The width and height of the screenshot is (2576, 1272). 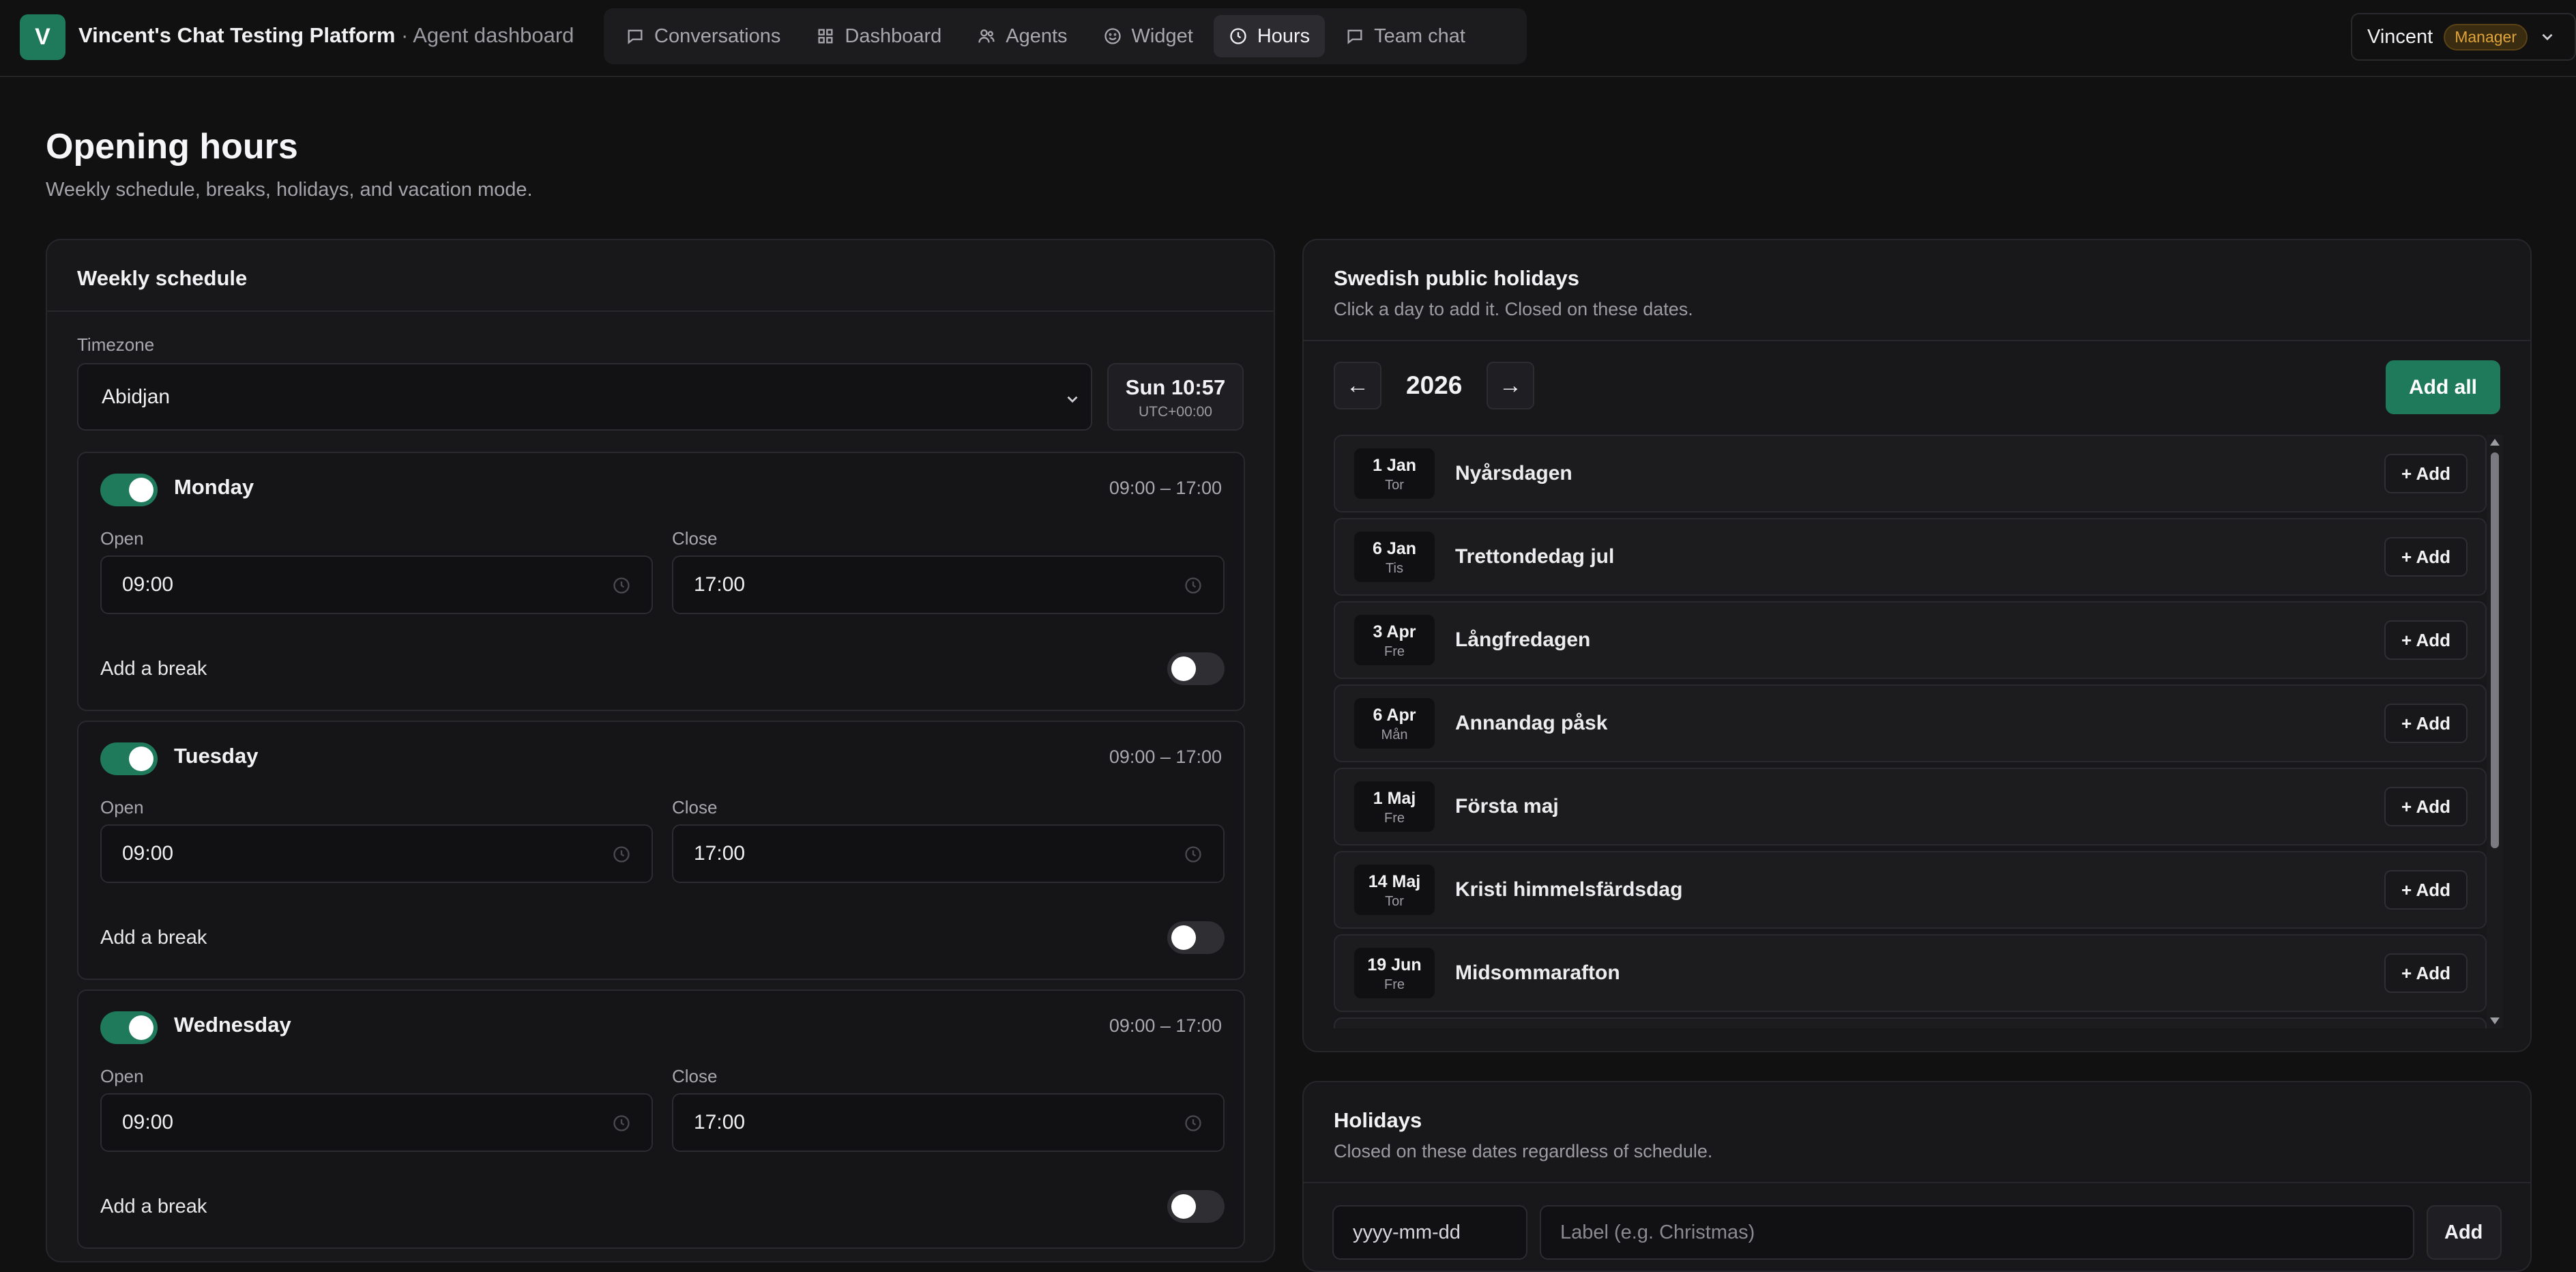 I want to click on holiday-label-input: Label (e.g. Christmas), so click(x=1977, y=1232).